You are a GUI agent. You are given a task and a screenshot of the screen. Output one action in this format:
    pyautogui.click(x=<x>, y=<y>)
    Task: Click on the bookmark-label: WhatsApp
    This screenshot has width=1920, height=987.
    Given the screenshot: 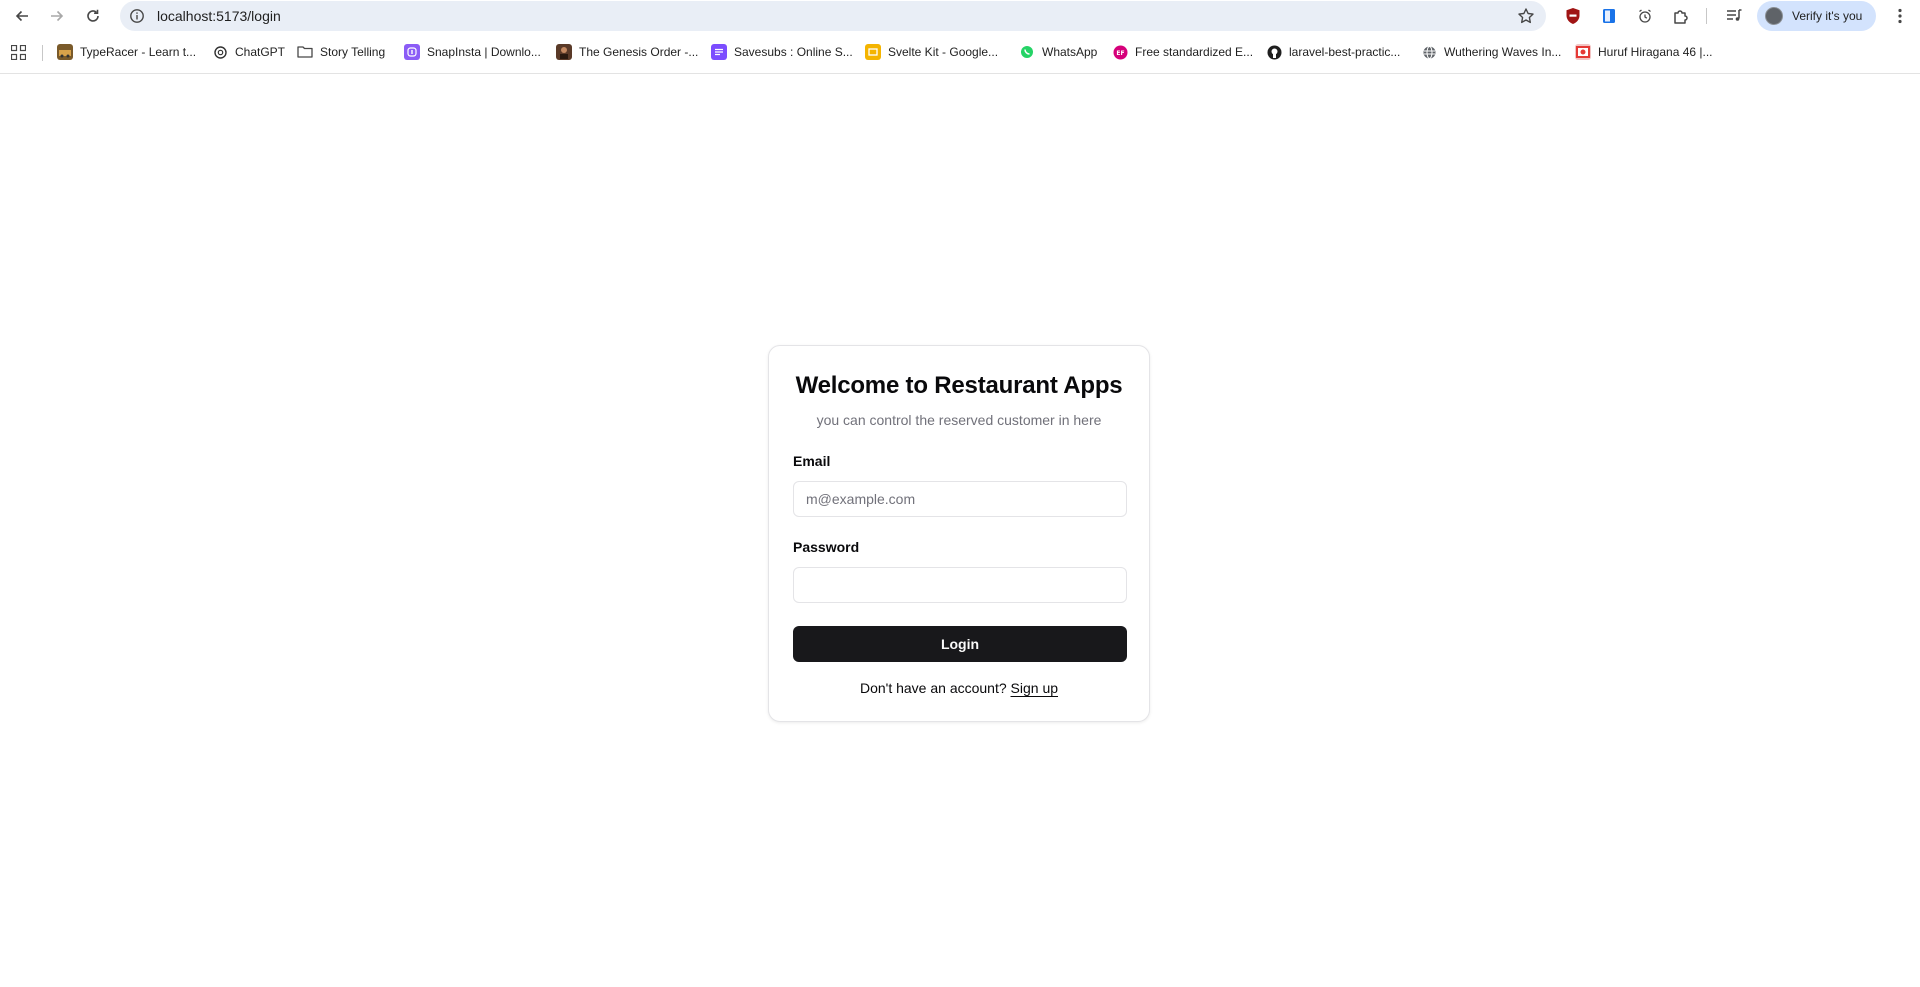 What is the action you would take?
    pyautogui.click(x=1070, y=52)
    